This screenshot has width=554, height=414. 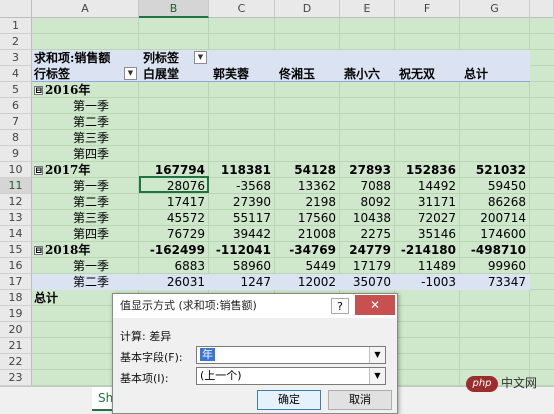 I want to click on row-header: 11, so click(x=16, y=186).